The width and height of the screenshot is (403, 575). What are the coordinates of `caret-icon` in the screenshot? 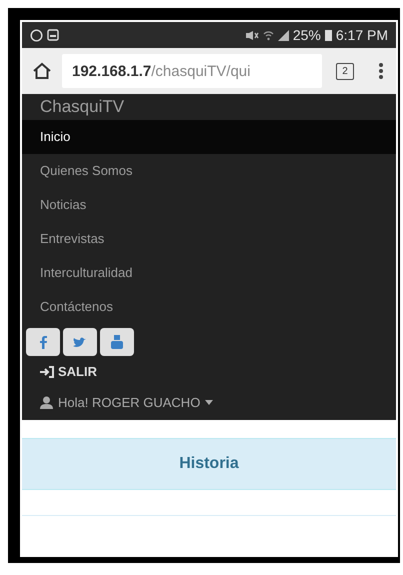 It's located at (209, 402).